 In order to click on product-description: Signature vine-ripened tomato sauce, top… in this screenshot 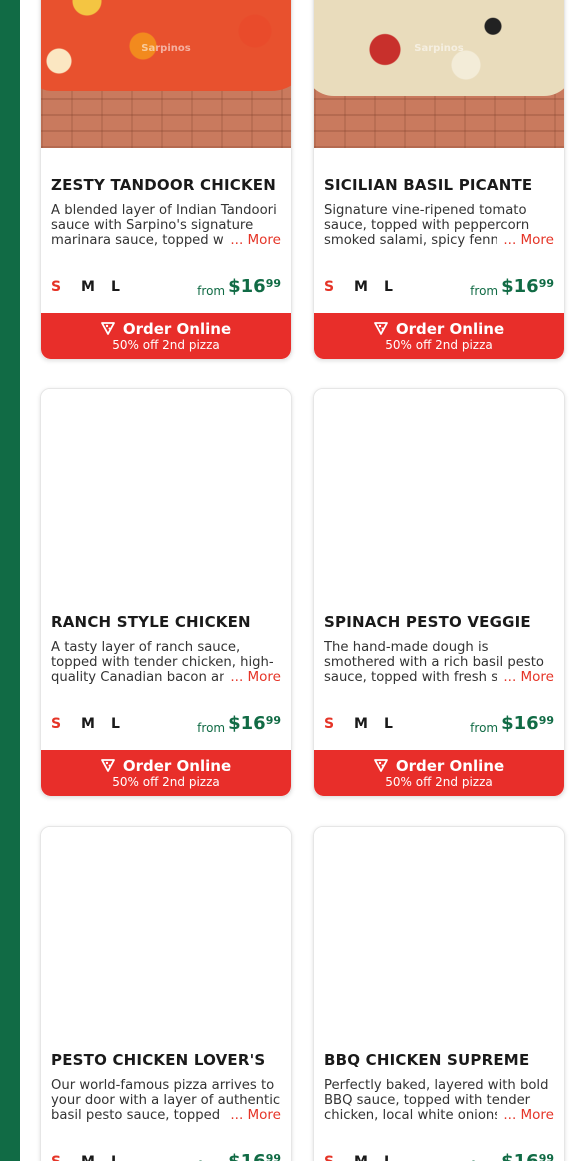, I will do `click(439, 225)`.